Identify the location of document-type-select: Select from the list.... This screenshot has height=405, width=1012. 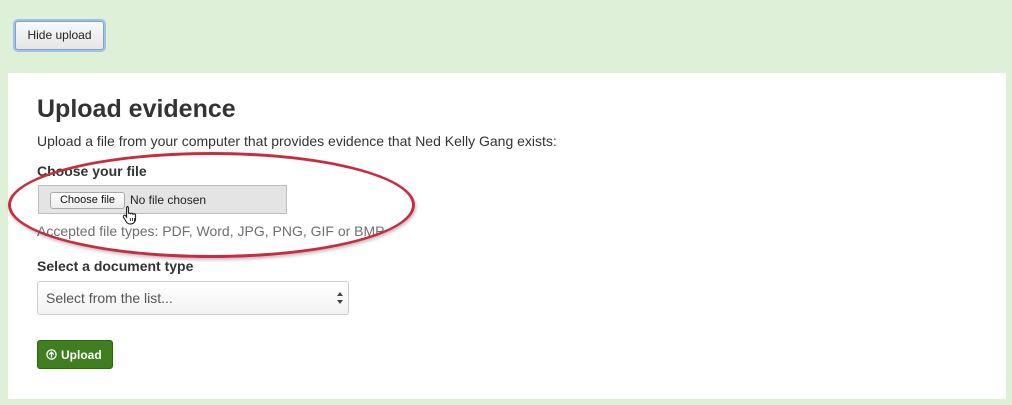
(193, 298).